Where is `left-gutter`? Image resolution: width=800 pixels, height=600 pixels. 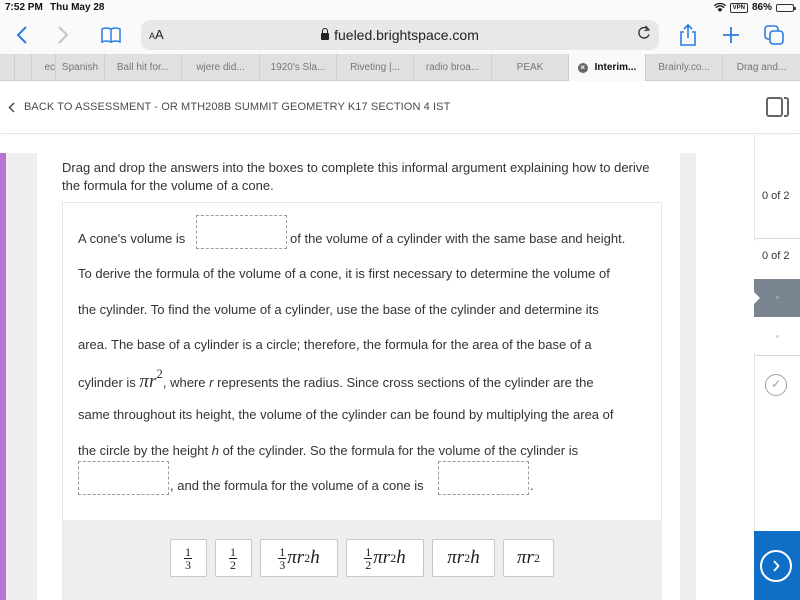 left-gutter is located at coordinates (21, 376).